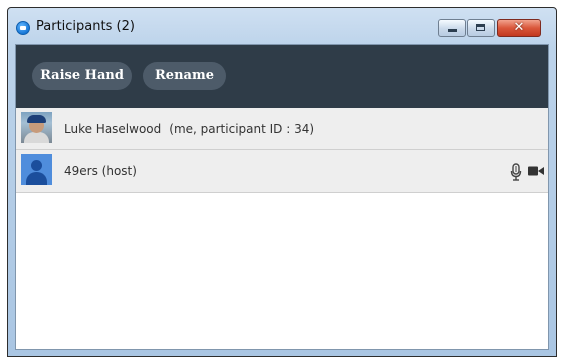 The width and height of the screenshot is (564, 364). What do you see at coordinates (23, 28) in the screenshot?
I see `zoom-app-icon` at bounding box center [23, 28].